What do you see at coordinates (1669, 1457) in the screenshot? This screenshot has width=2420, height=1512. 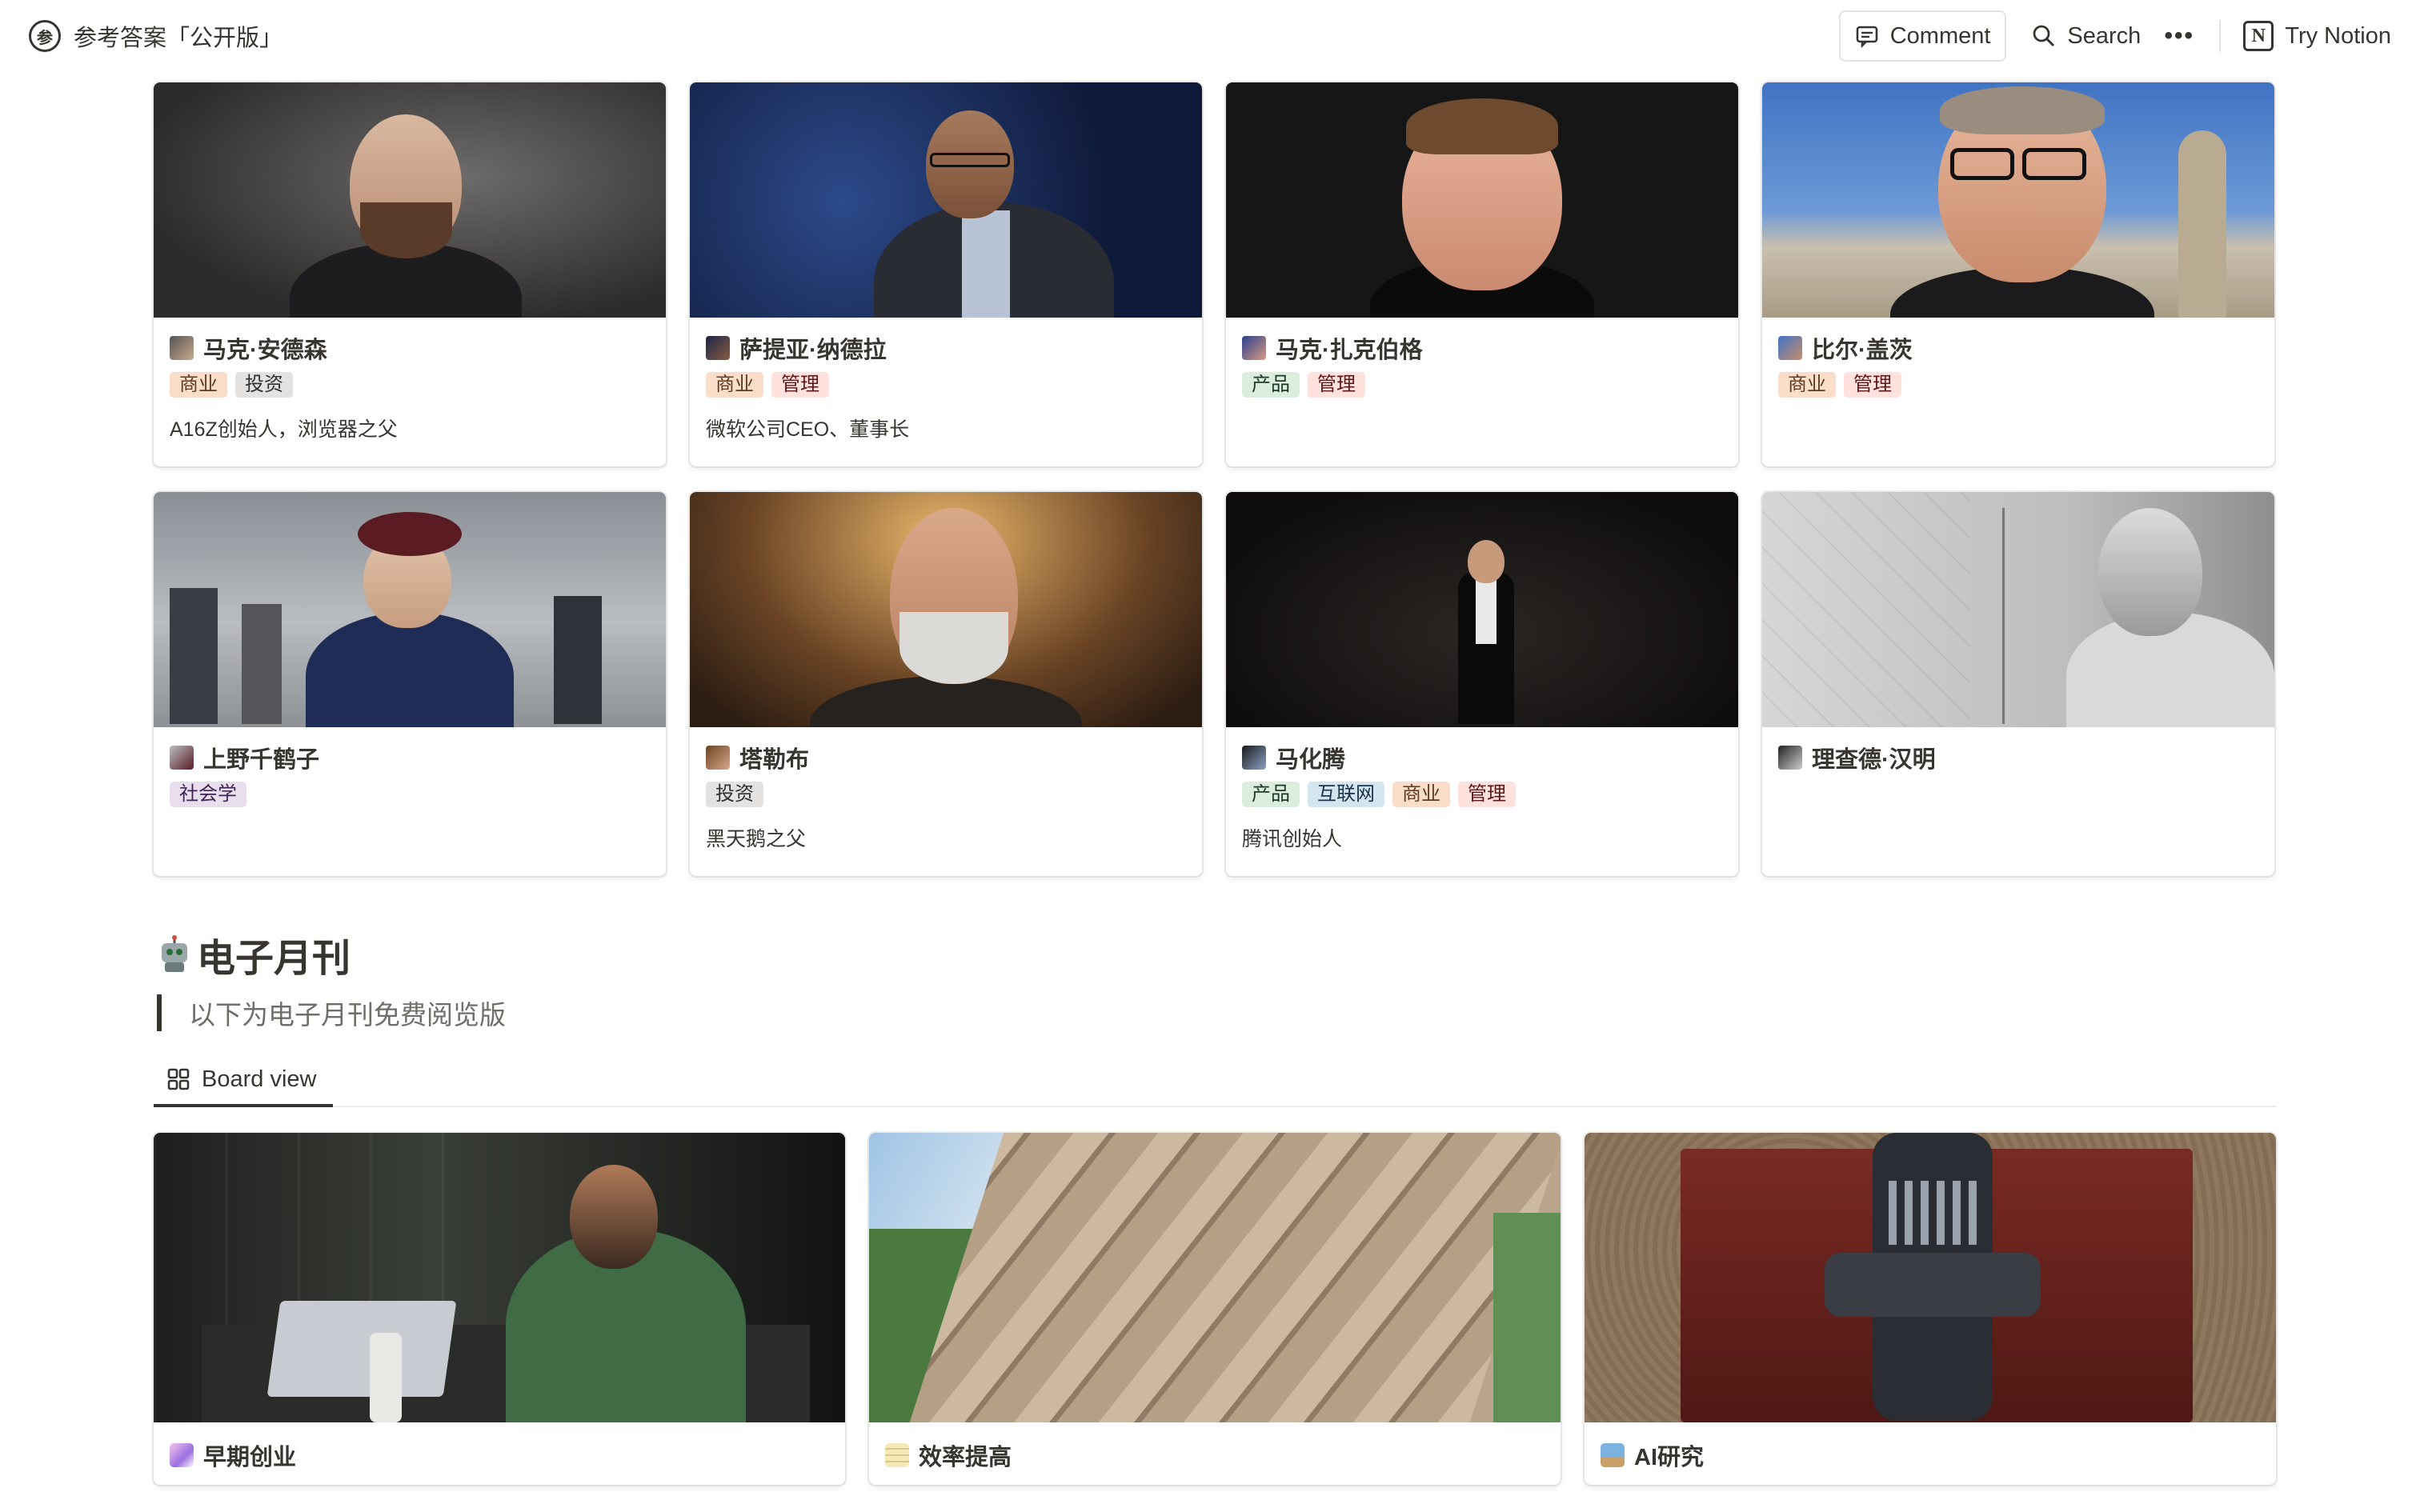 I see `board-card-title: AI研究` at bounding box center [1669, 1457].